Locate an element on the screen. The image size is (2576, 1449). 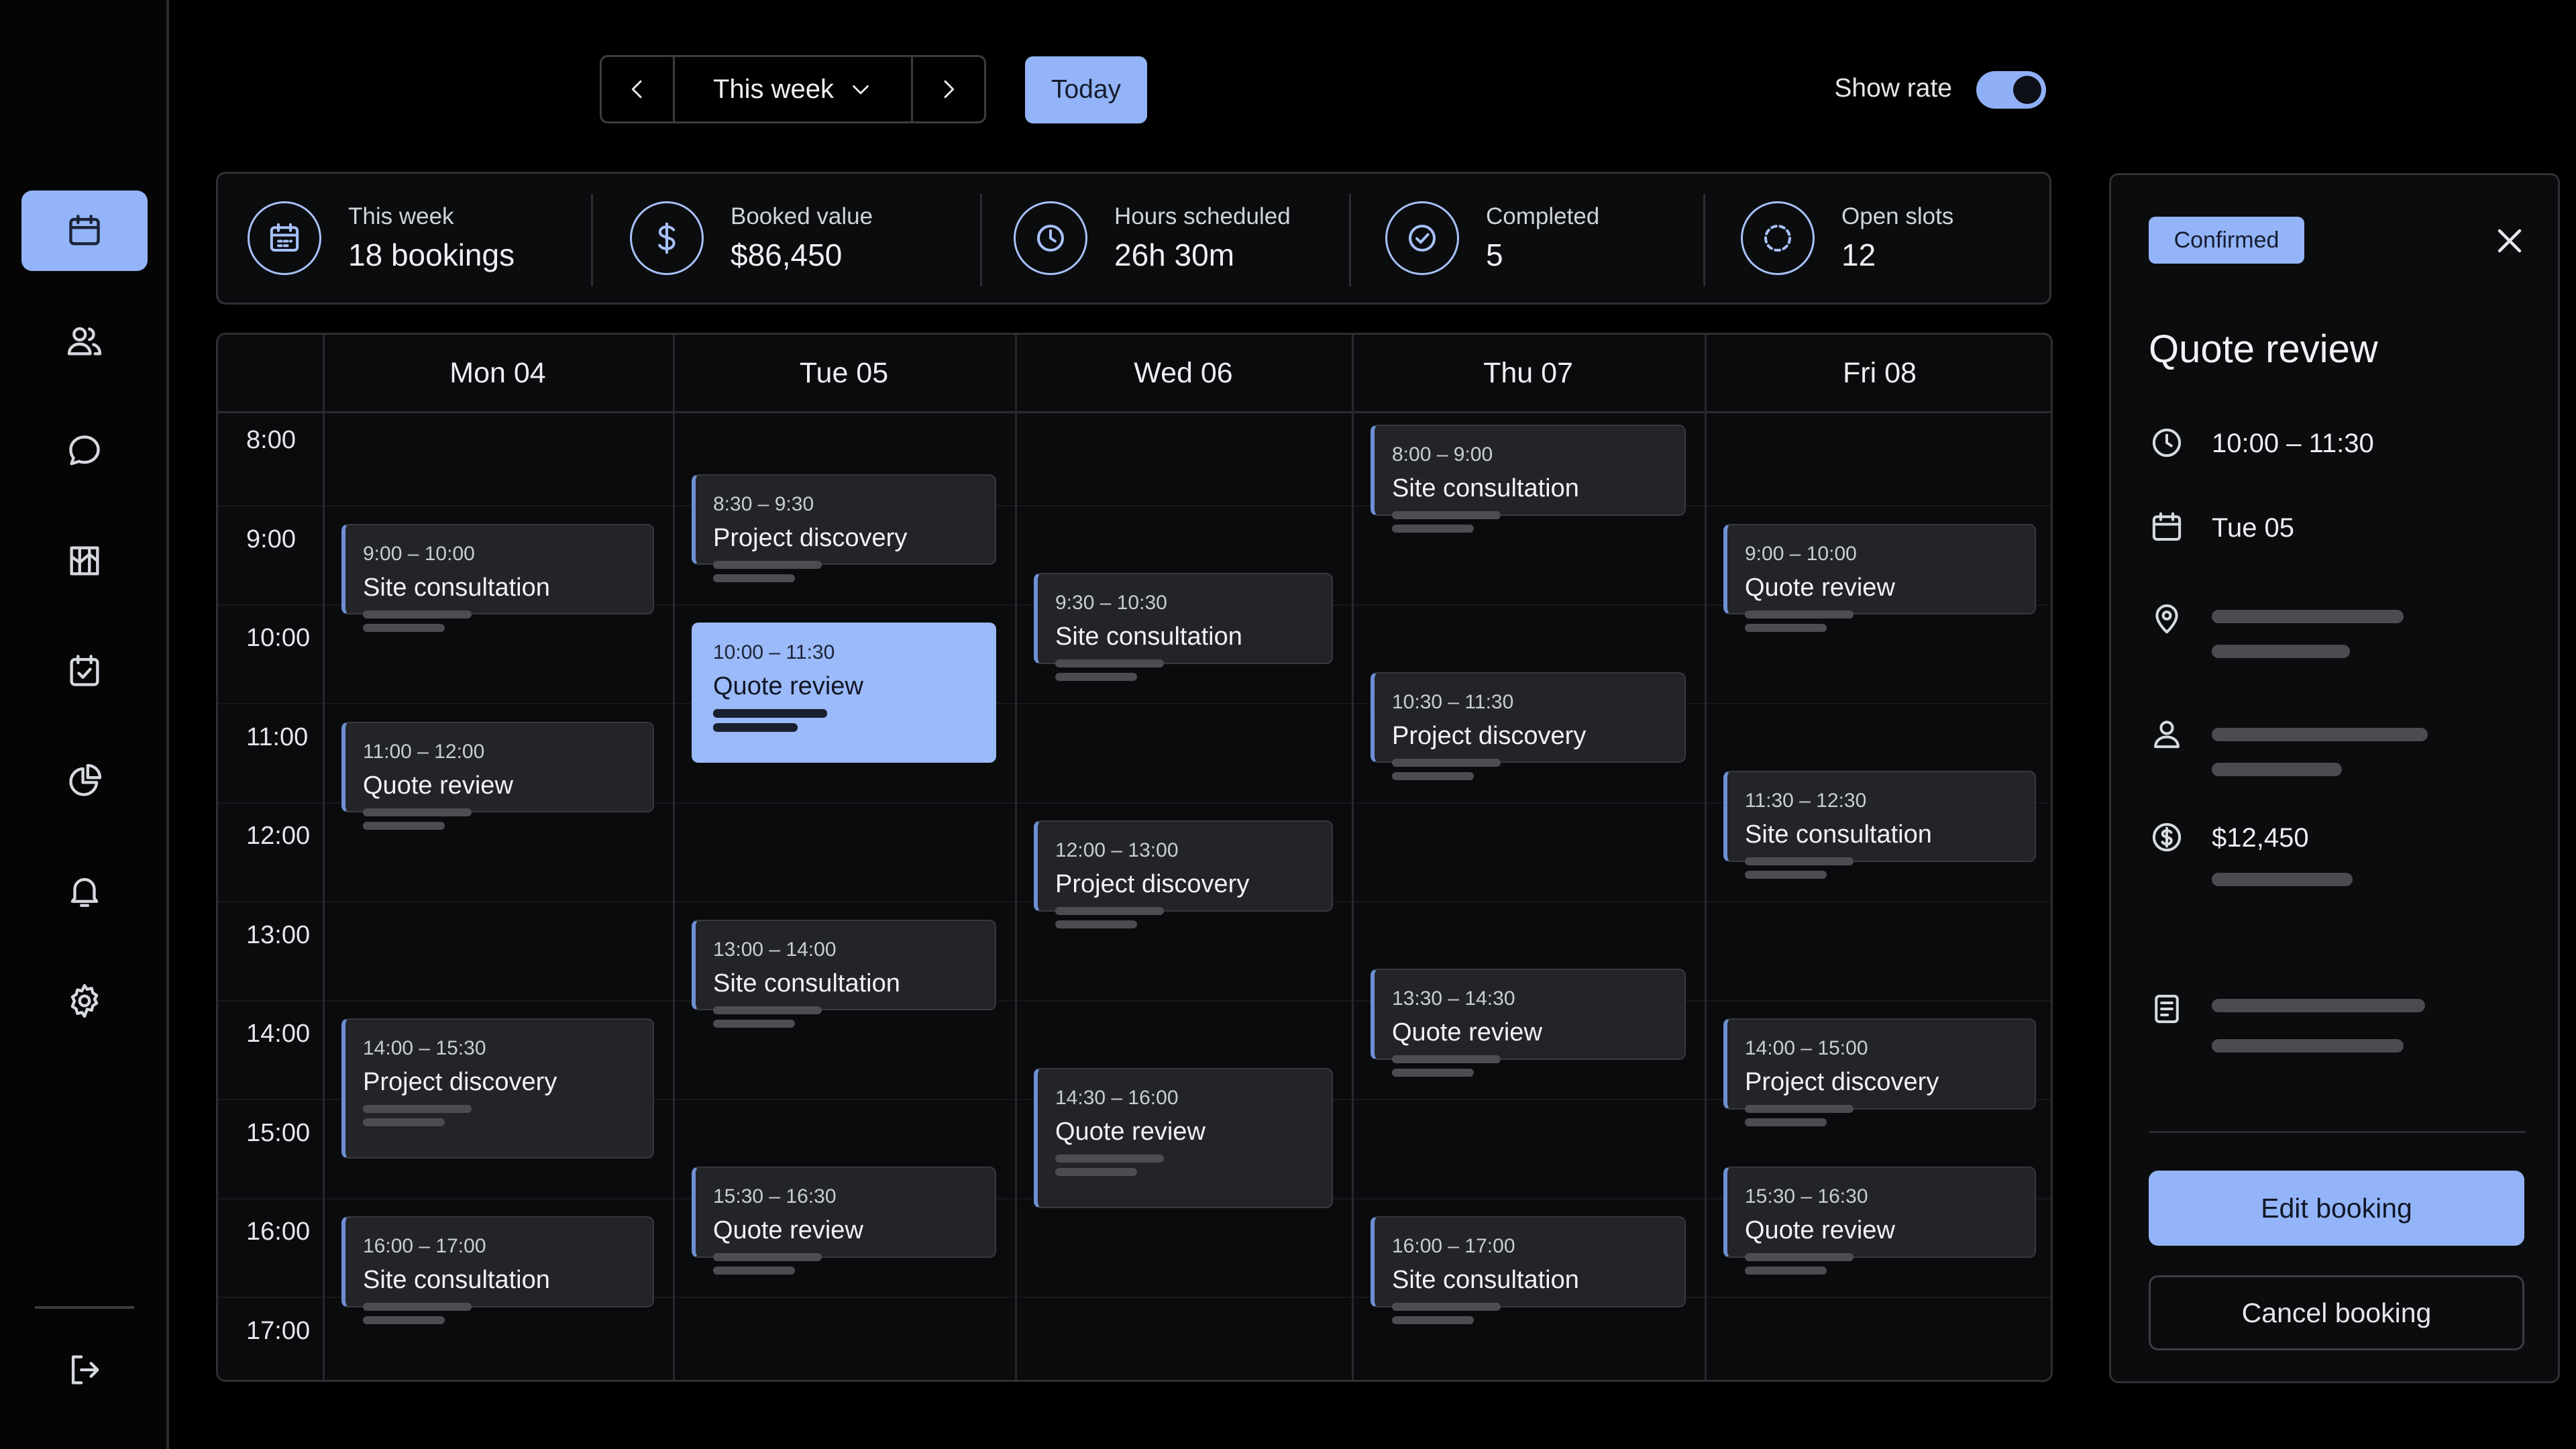
calendar-event: 9:30 – 10:30 Site consultation is located at coordinates (1183, 627).